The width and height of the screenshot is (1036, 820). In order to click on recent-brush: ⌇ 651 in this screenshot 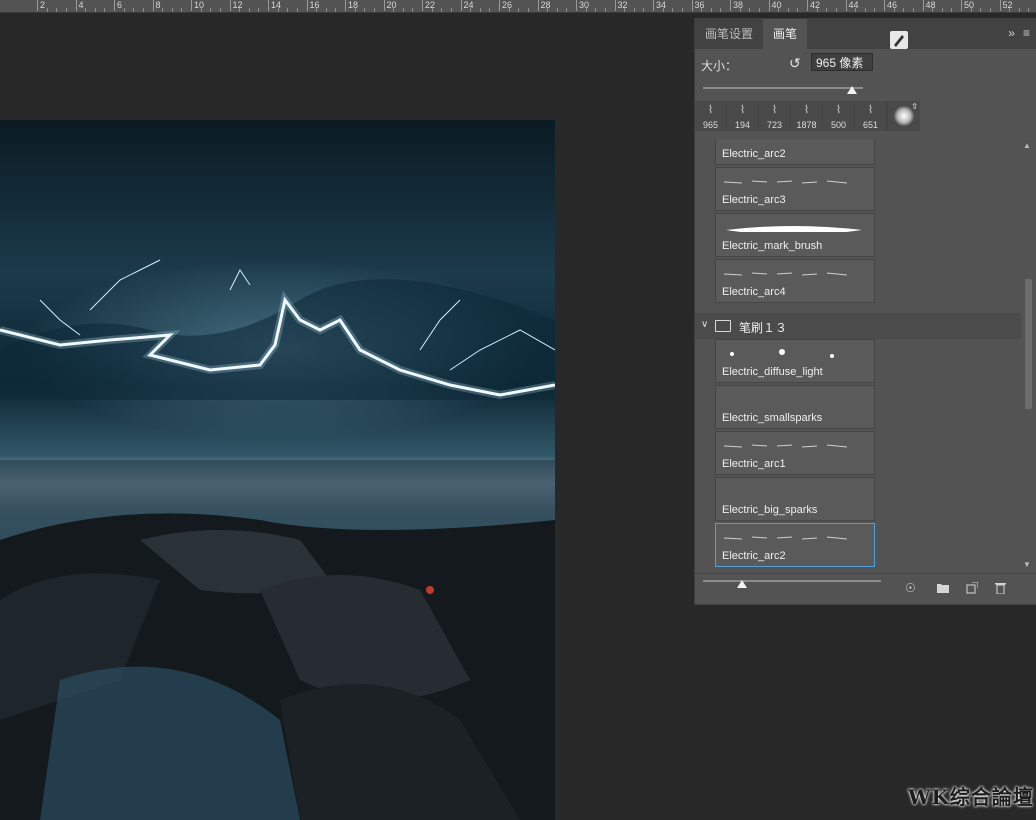, I will do `click(871, 116)`.